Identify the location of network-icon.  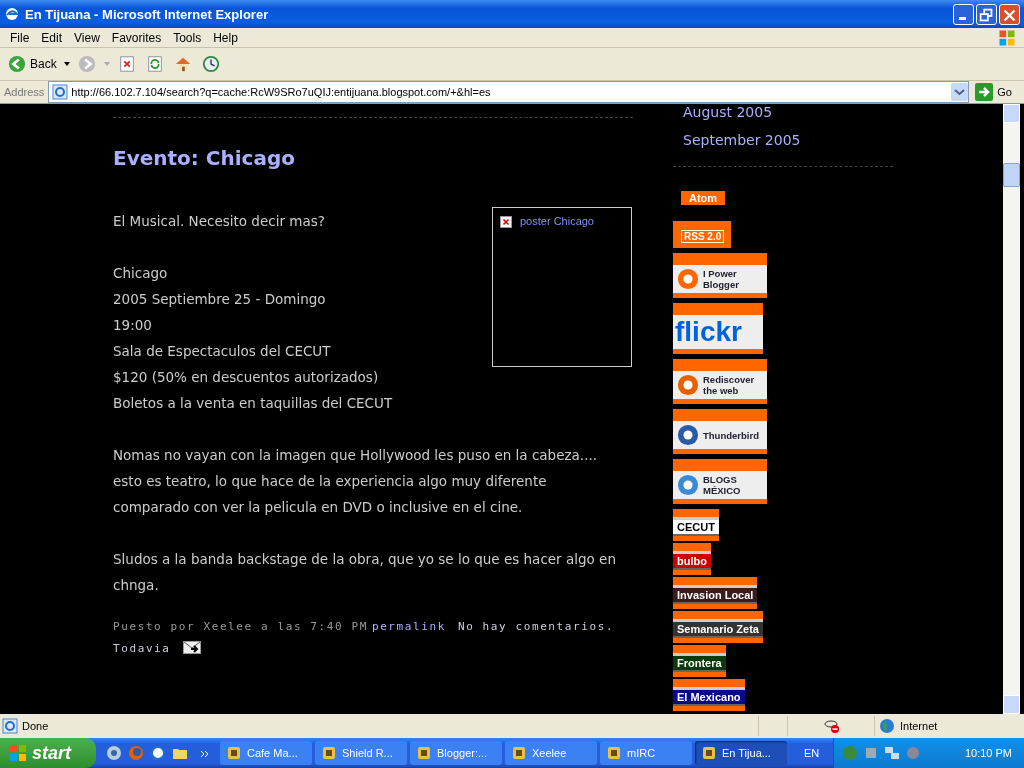
(892, 753).